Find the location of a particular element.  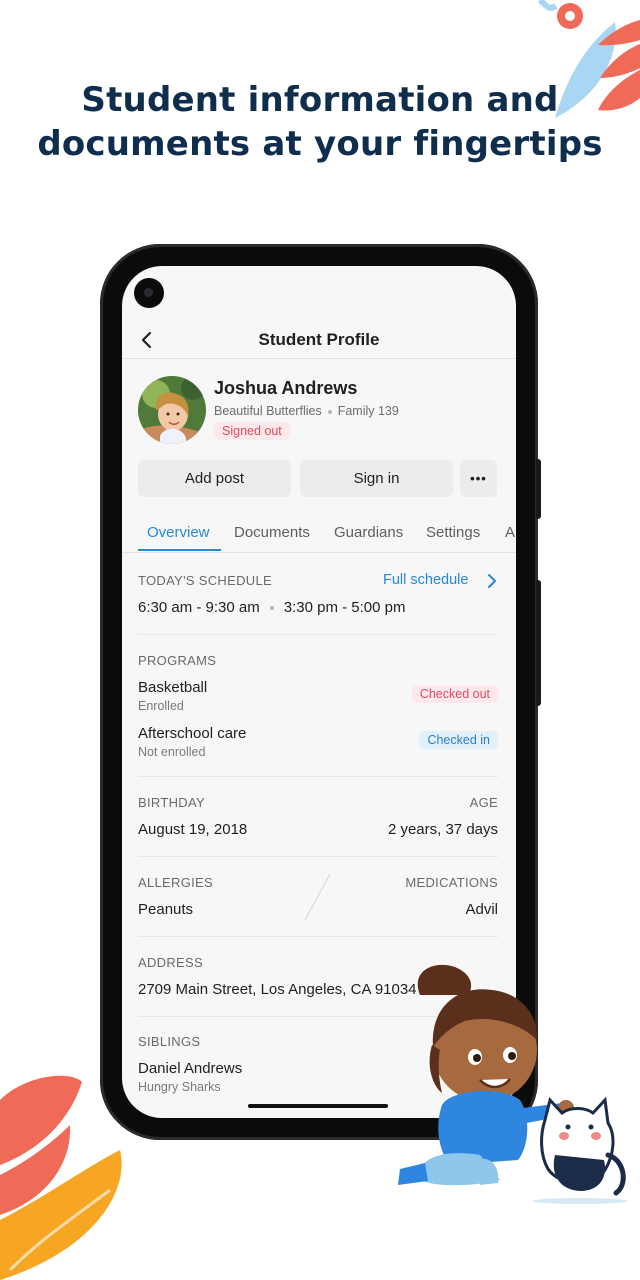

phone-volume-button is located at coordinates (538, 643).